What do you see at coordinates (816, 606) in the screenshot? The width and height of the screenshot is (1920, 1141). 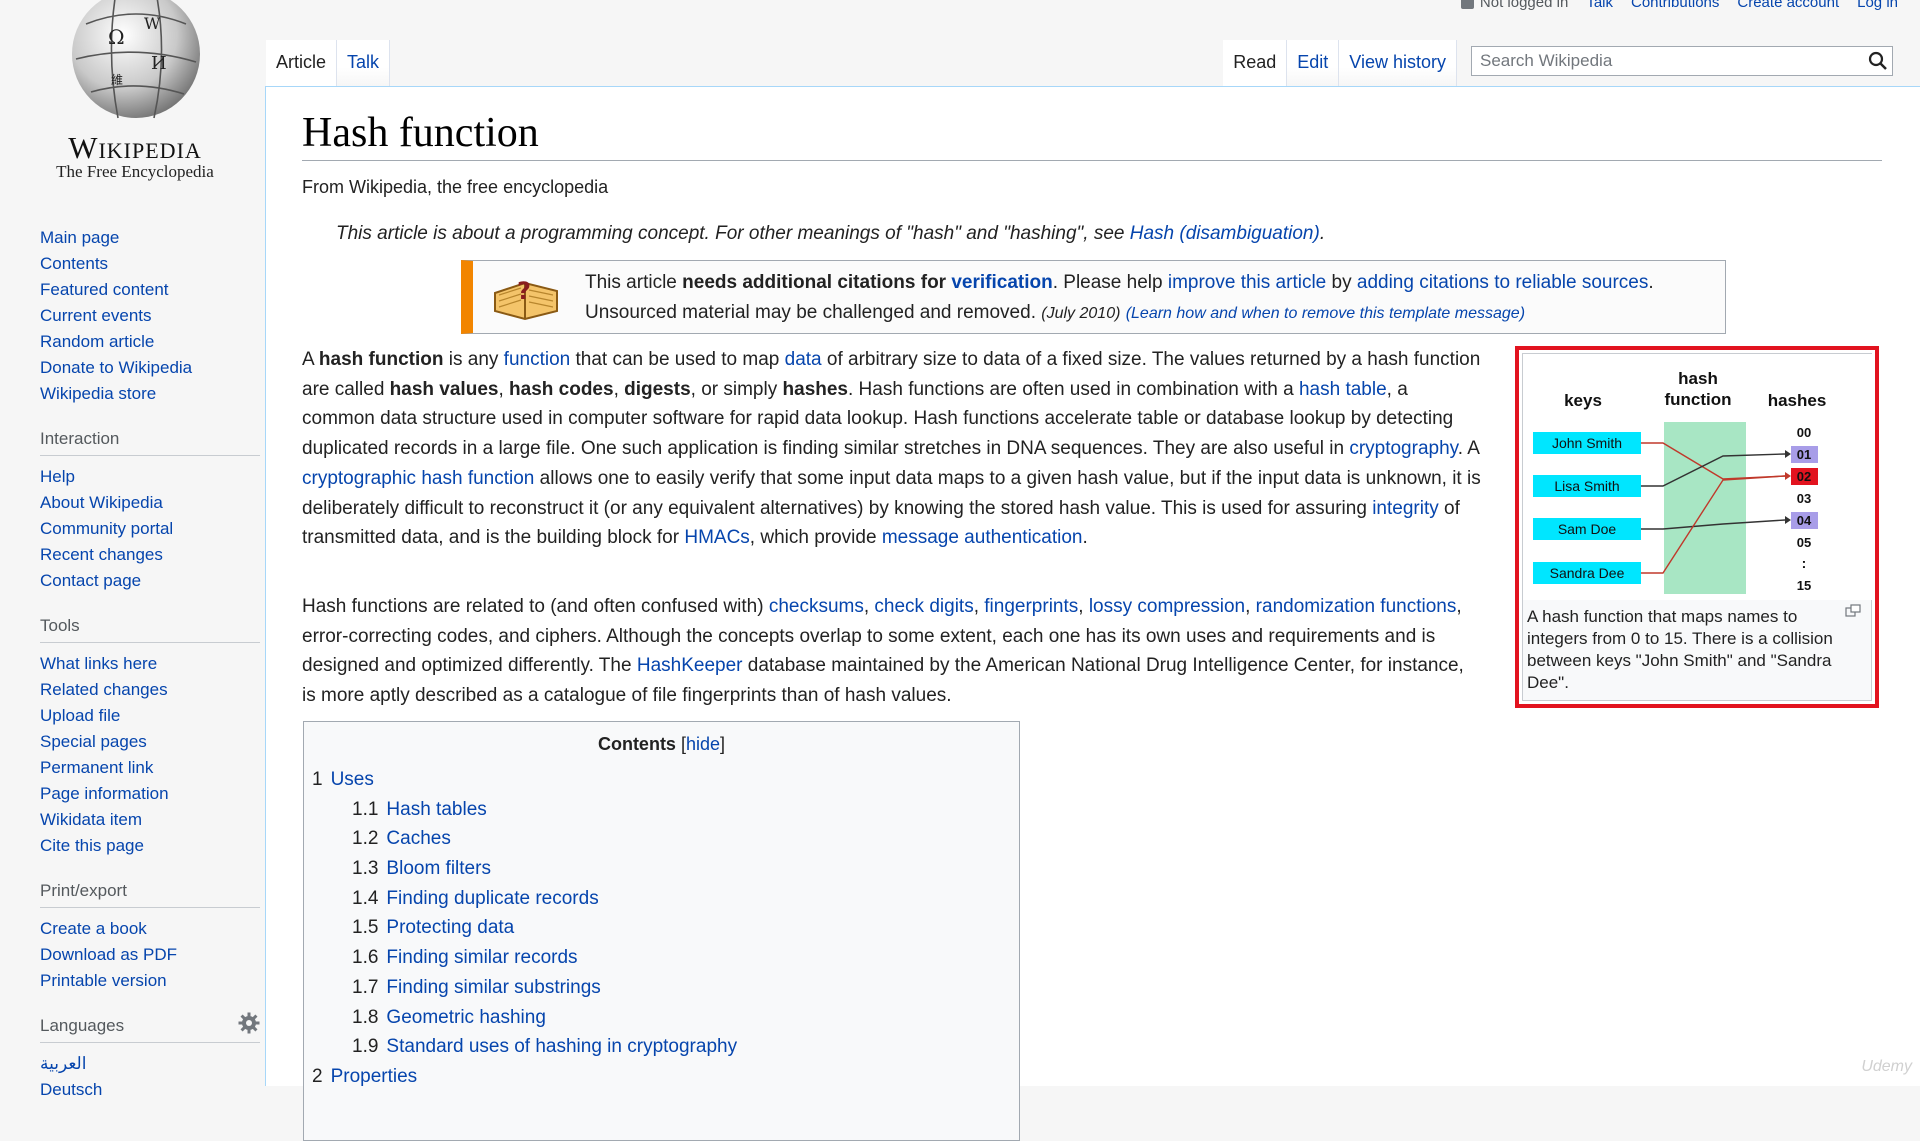 I see `link-checksums: checksums` at bounding box center [816, 606].